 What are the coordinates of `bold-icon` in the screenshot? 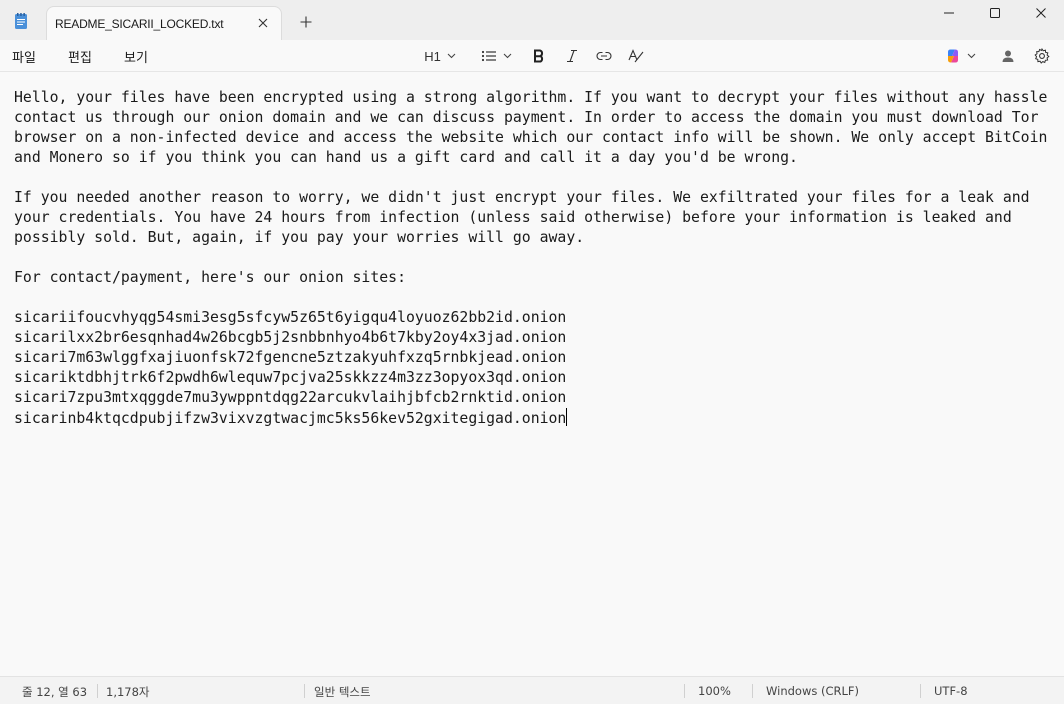 It's located at (539, 56).